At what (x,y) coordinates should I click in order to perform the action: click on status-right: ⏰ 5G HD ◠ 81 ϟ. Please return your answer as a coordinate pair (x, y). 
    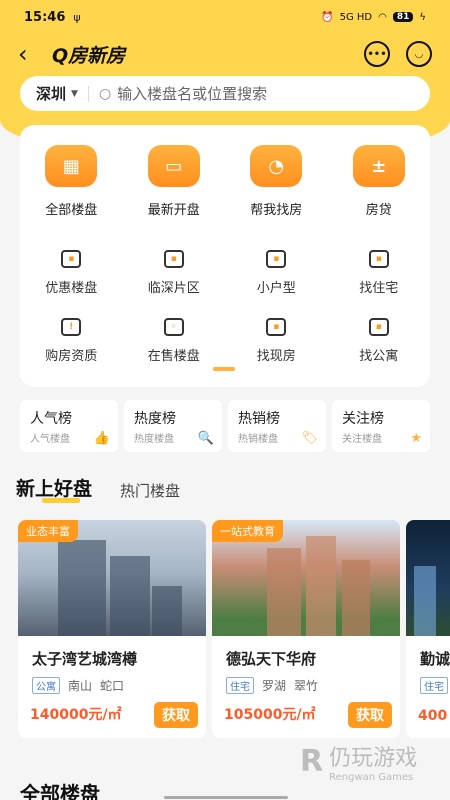
    Looking at the image, I should click on (373, 17).